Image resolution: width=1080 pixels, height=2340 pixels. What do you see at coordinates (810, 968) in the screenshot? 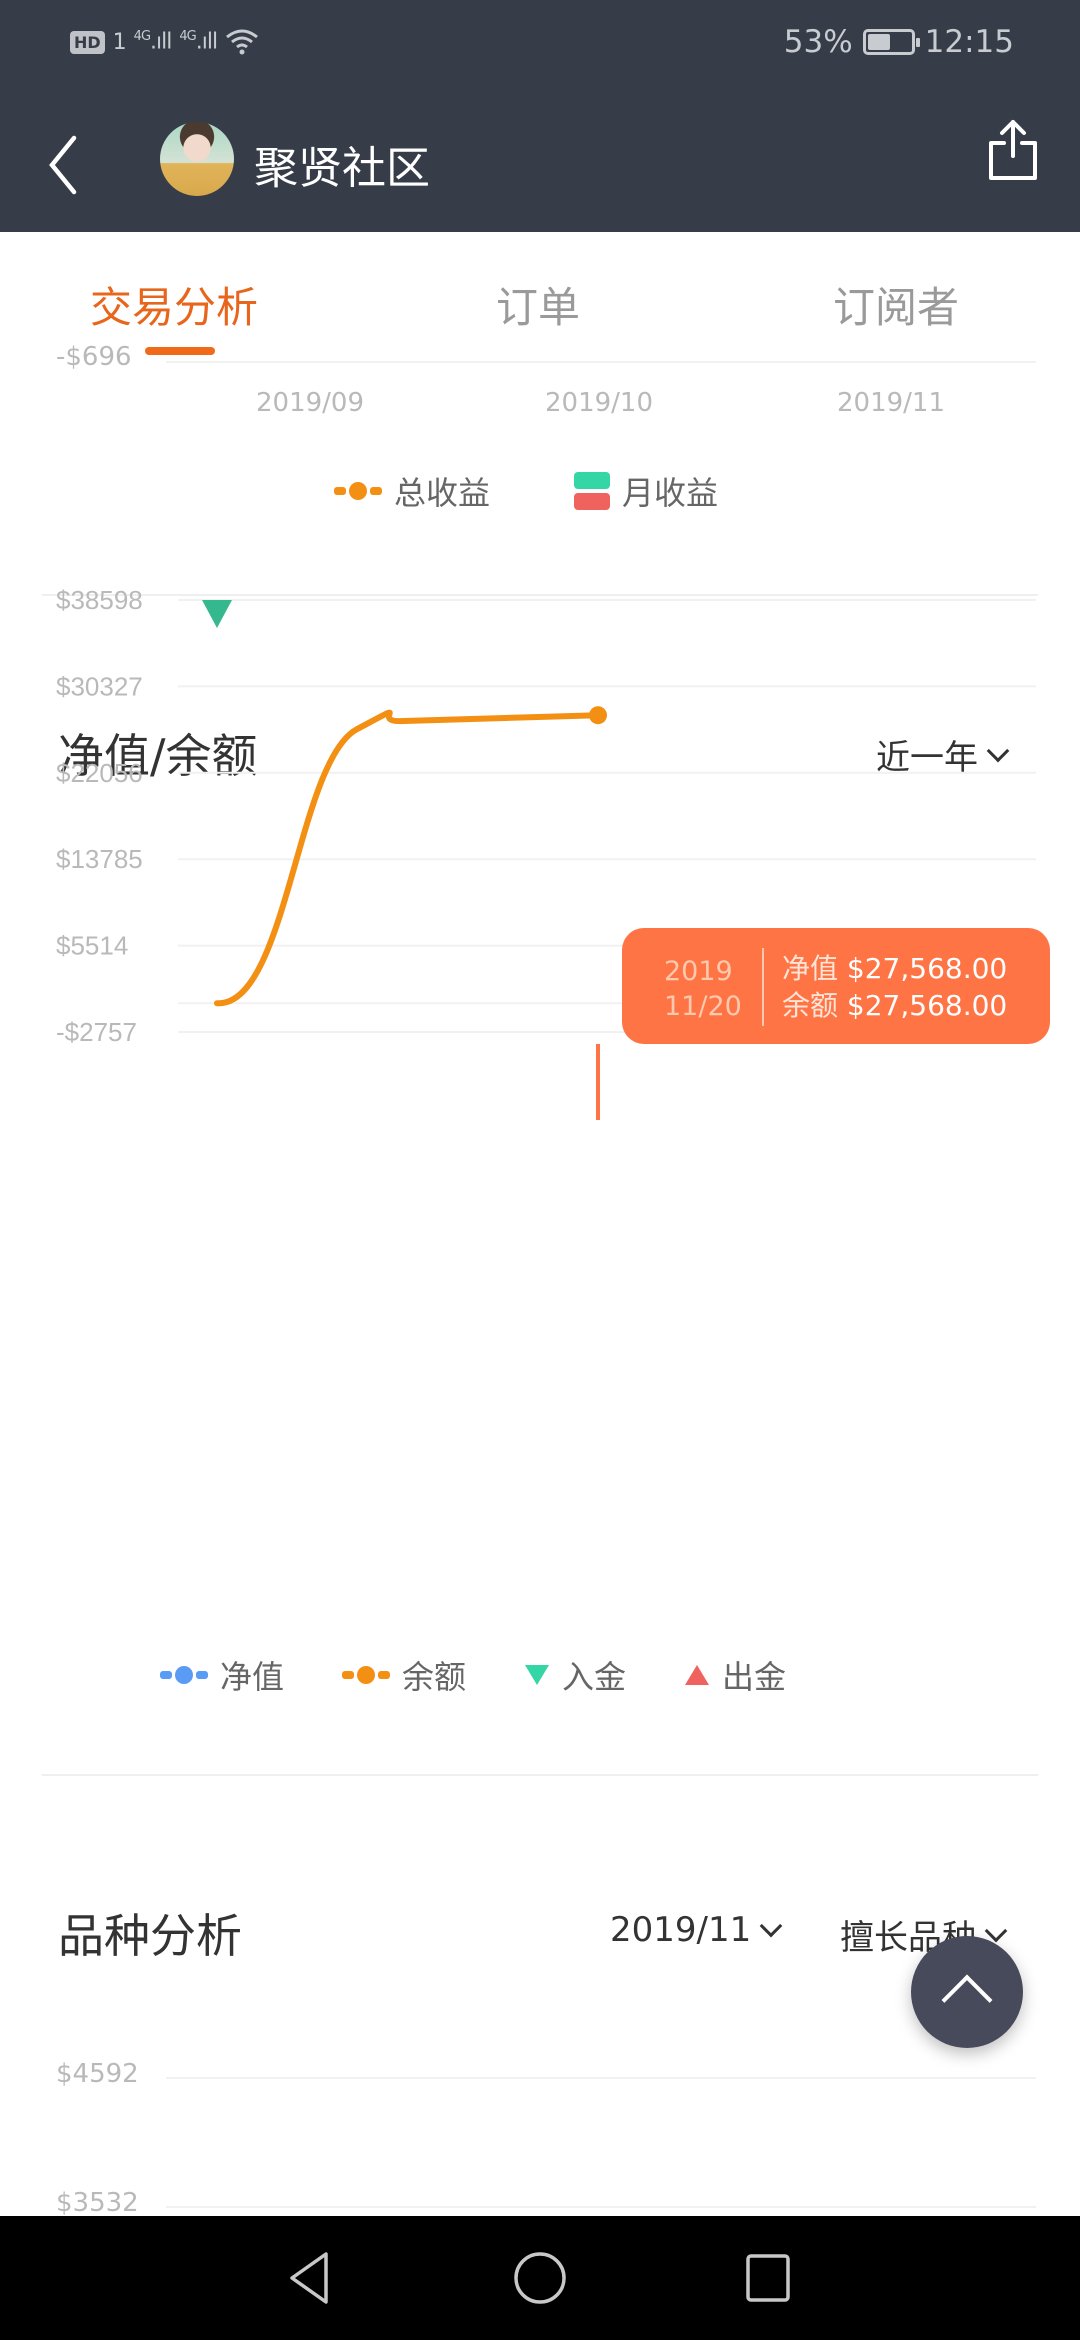
I see `tooltip-net-label: 净值` at bounding box center [810, 968].